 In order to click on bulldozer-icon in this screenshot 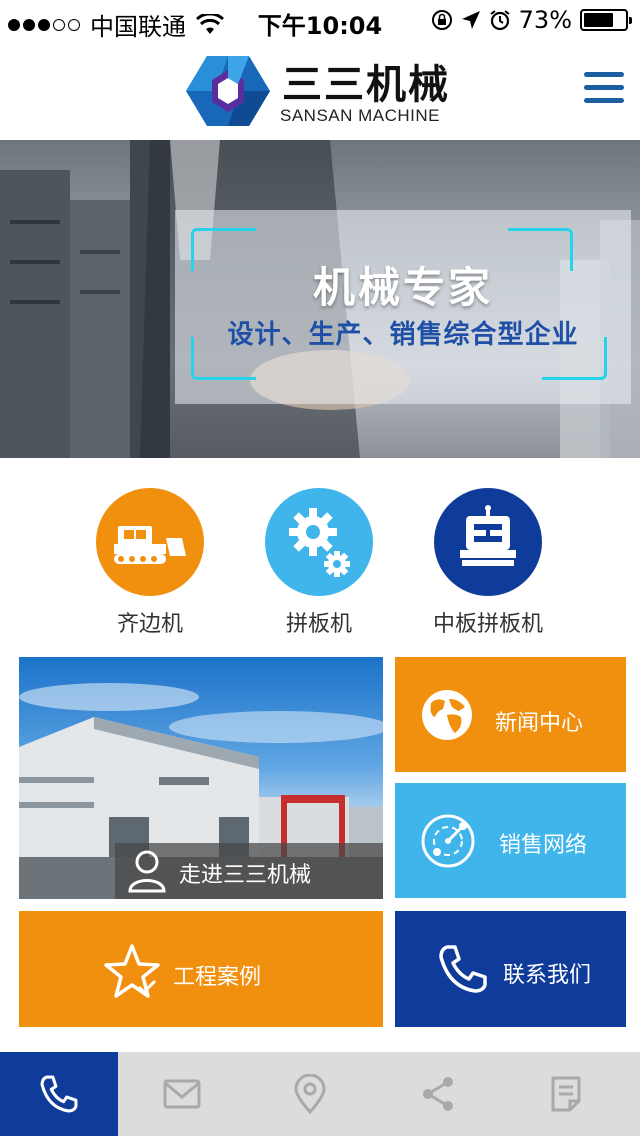, I will do `click(150, 545)`.